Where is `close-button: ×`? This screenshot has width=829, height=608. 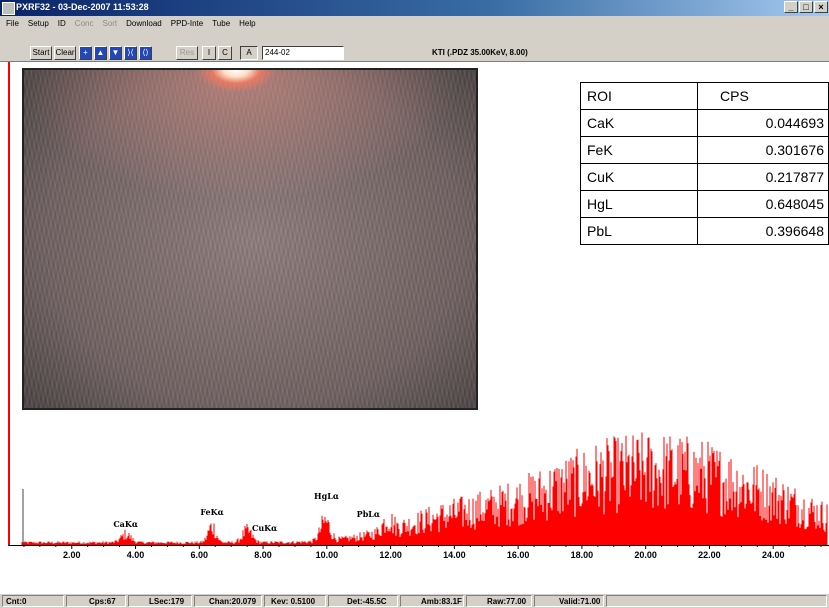
close-button: × is located at coordinates (821, 7).